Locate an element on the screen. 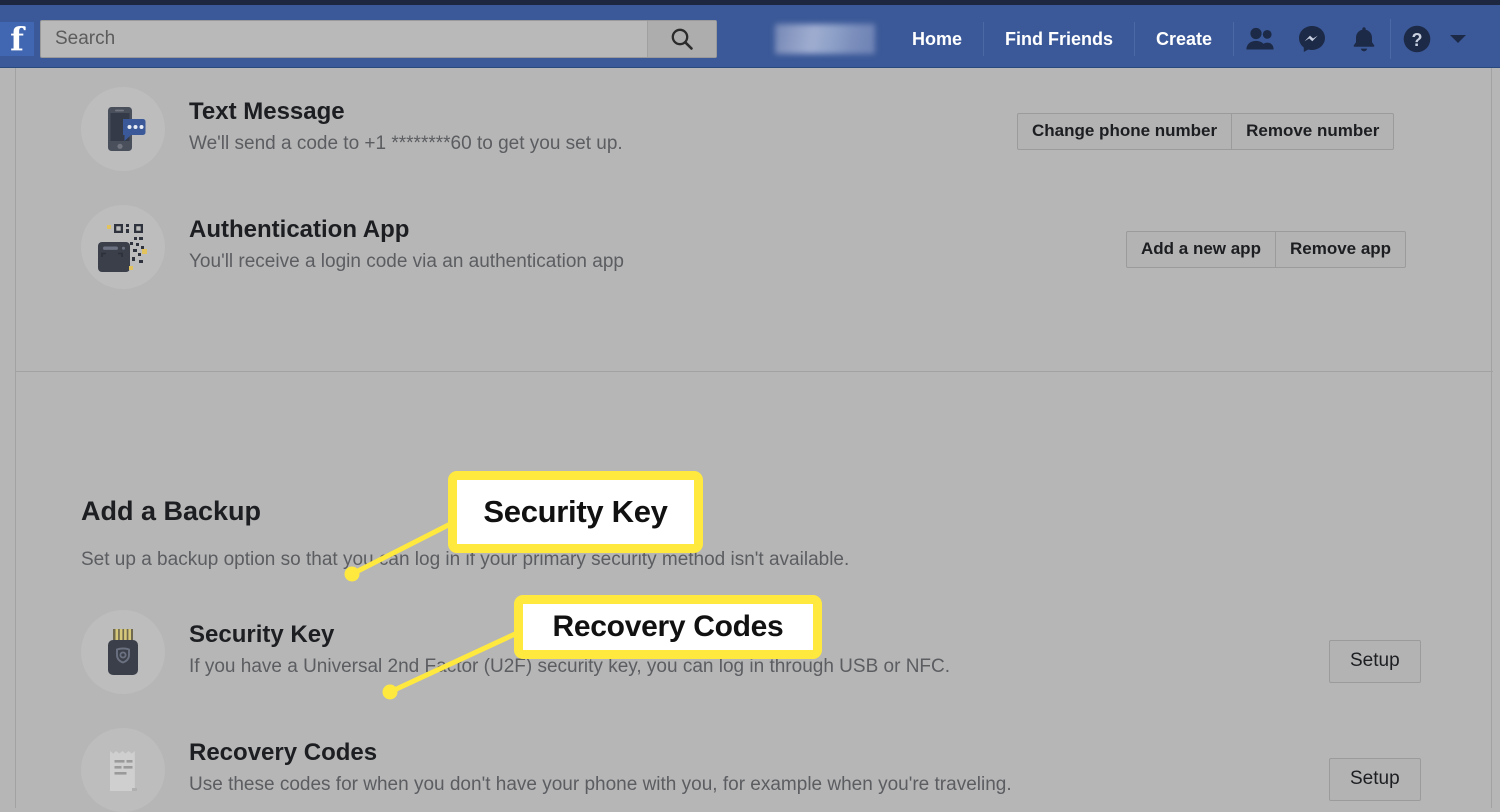  friend-requests-glyph-icon is located at coordinates (1260, 38).